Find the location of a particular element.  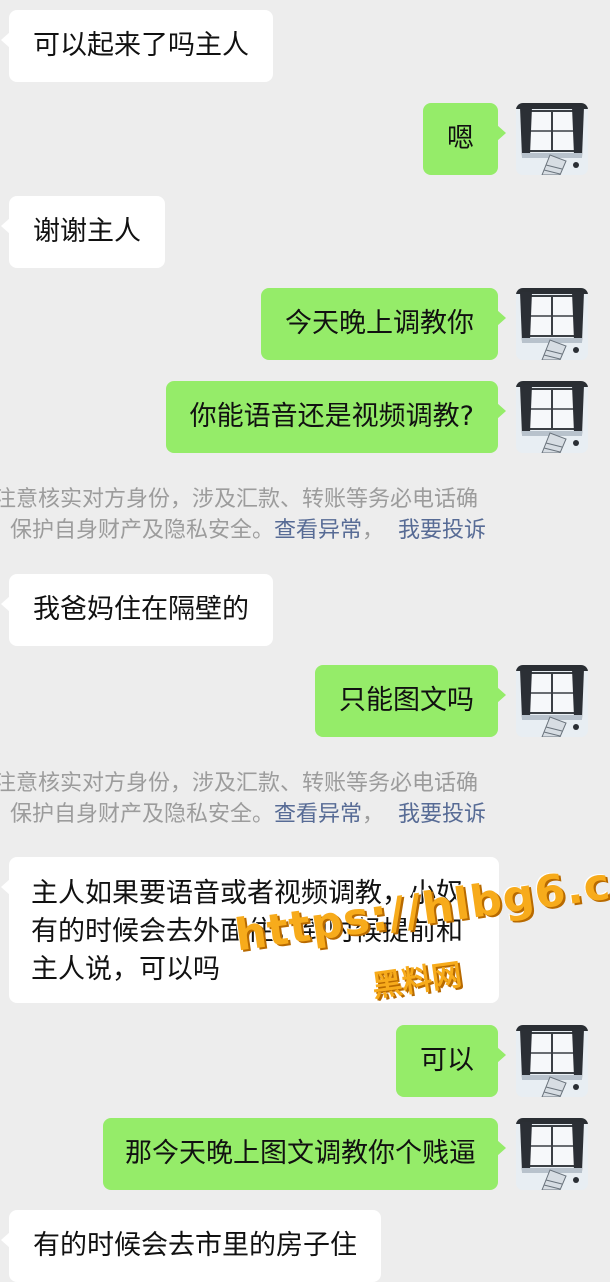

incoming-message-bubble: 我爸妈住在隔壁的 is located at coordinates (137, 610).